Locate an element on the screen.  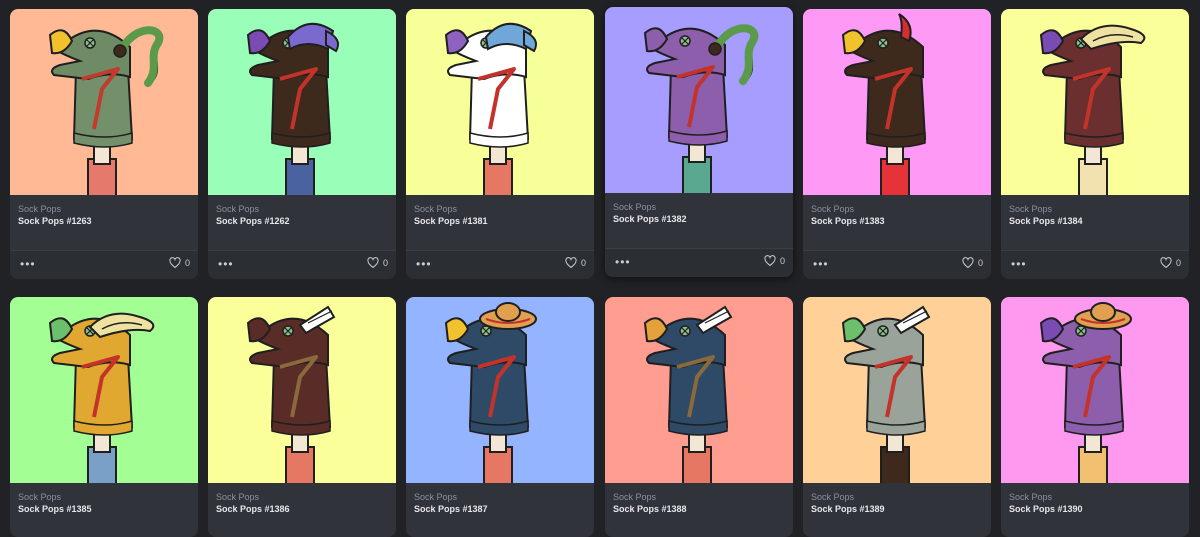
nft-info: Sock Pops Sock Pops #1383 is located at coordinates (897, 211).